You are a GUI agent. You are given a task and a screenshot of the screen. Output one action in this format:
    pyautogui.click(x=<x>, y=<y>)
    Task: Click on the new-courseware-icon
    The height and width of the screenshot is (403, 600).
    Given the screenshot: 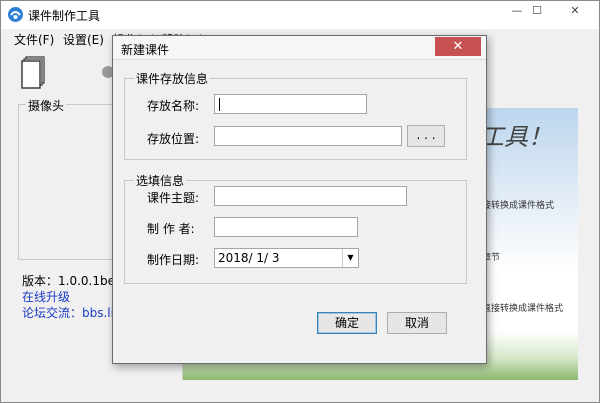 What is the action you would take?
    pyautogui.click(x=33, y=73)
    